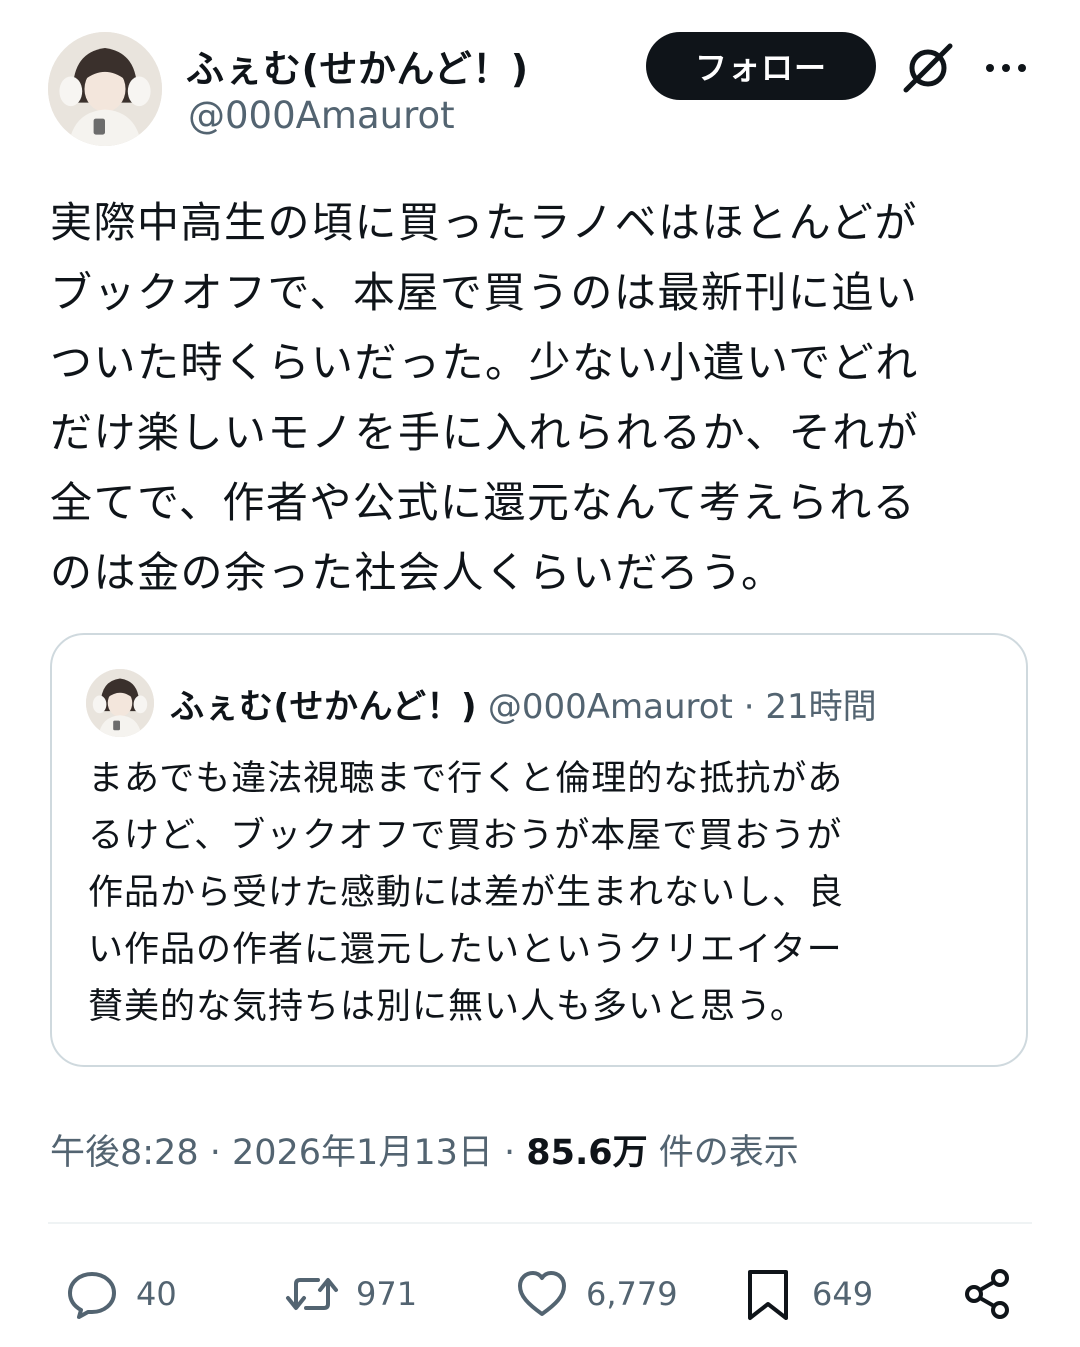 The height and width of the screenshot is (1347, 1080). I want to click on quote-line: 賛美的な気持ちは別に無い人も多いと思う。, so click(447, 1007).